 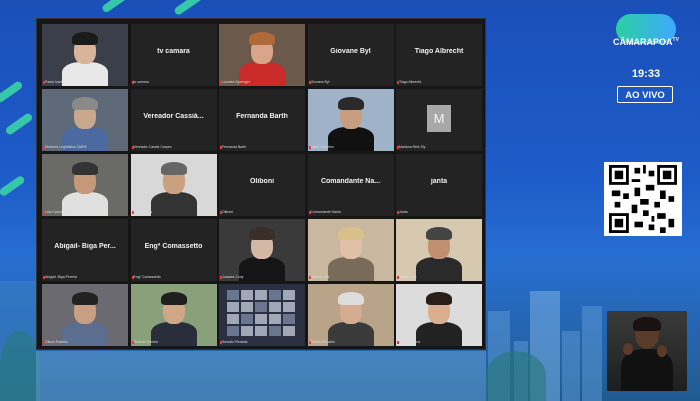 I want to click on participant-tile: Tiago Albrecht Tiago Albrecht, so click(x=439, y=55).